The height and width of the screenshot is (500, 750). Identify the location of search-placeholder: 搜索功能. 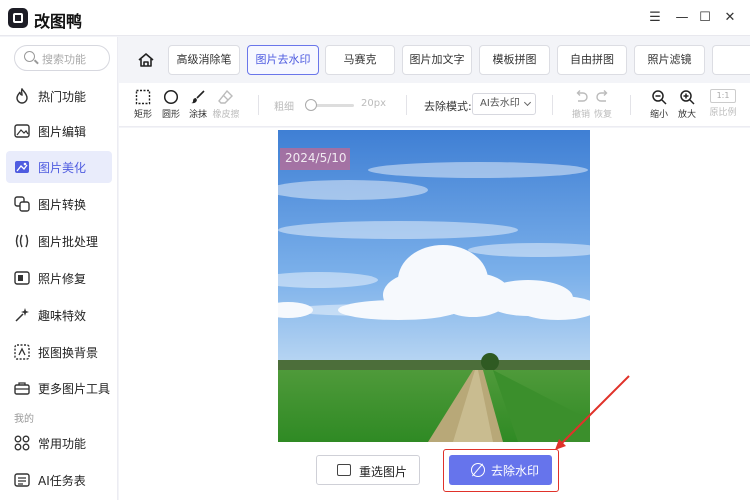
(64, 59).